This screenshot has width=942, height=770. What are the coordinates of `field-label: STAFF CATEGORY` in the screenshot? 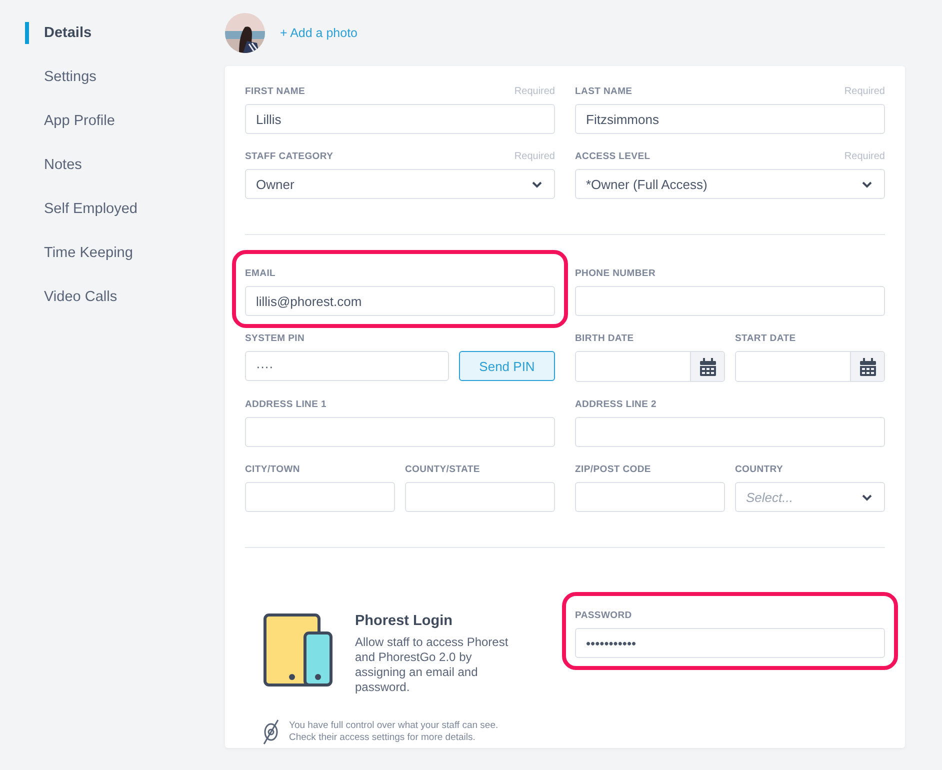 It's located at (289, 156).